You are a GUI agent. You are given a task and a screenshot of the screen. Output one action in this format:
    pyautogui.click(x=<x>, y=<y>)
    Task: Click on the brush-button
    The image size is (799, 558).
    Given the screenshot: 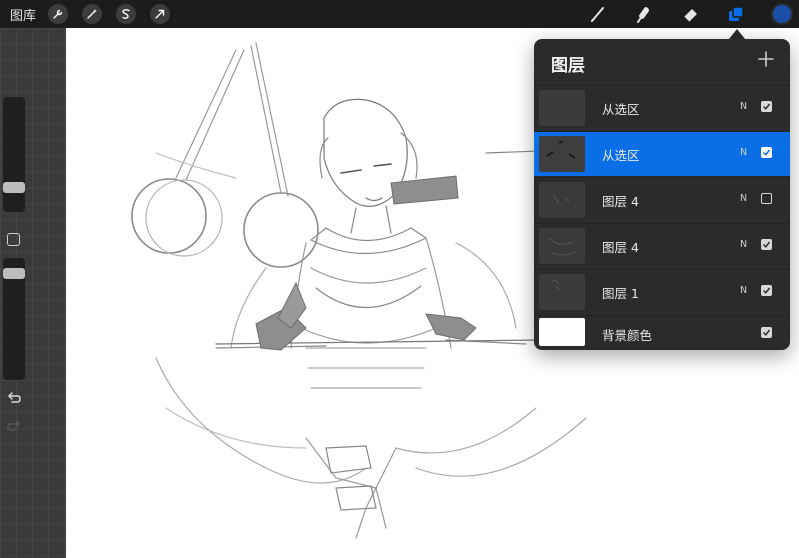 What is the action you would take?
    pyautogui.click(x=598, y=14)
    